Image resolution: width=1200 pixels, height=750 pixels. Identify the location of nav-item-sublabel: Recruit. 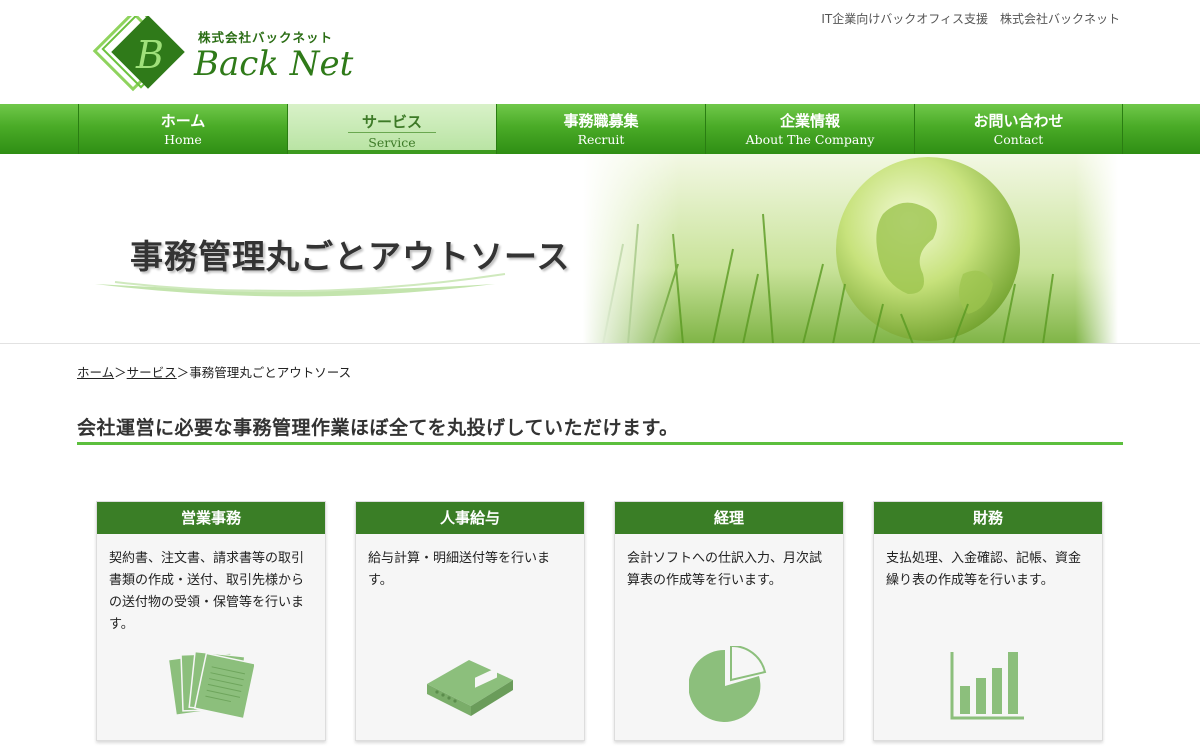
(601, 139).